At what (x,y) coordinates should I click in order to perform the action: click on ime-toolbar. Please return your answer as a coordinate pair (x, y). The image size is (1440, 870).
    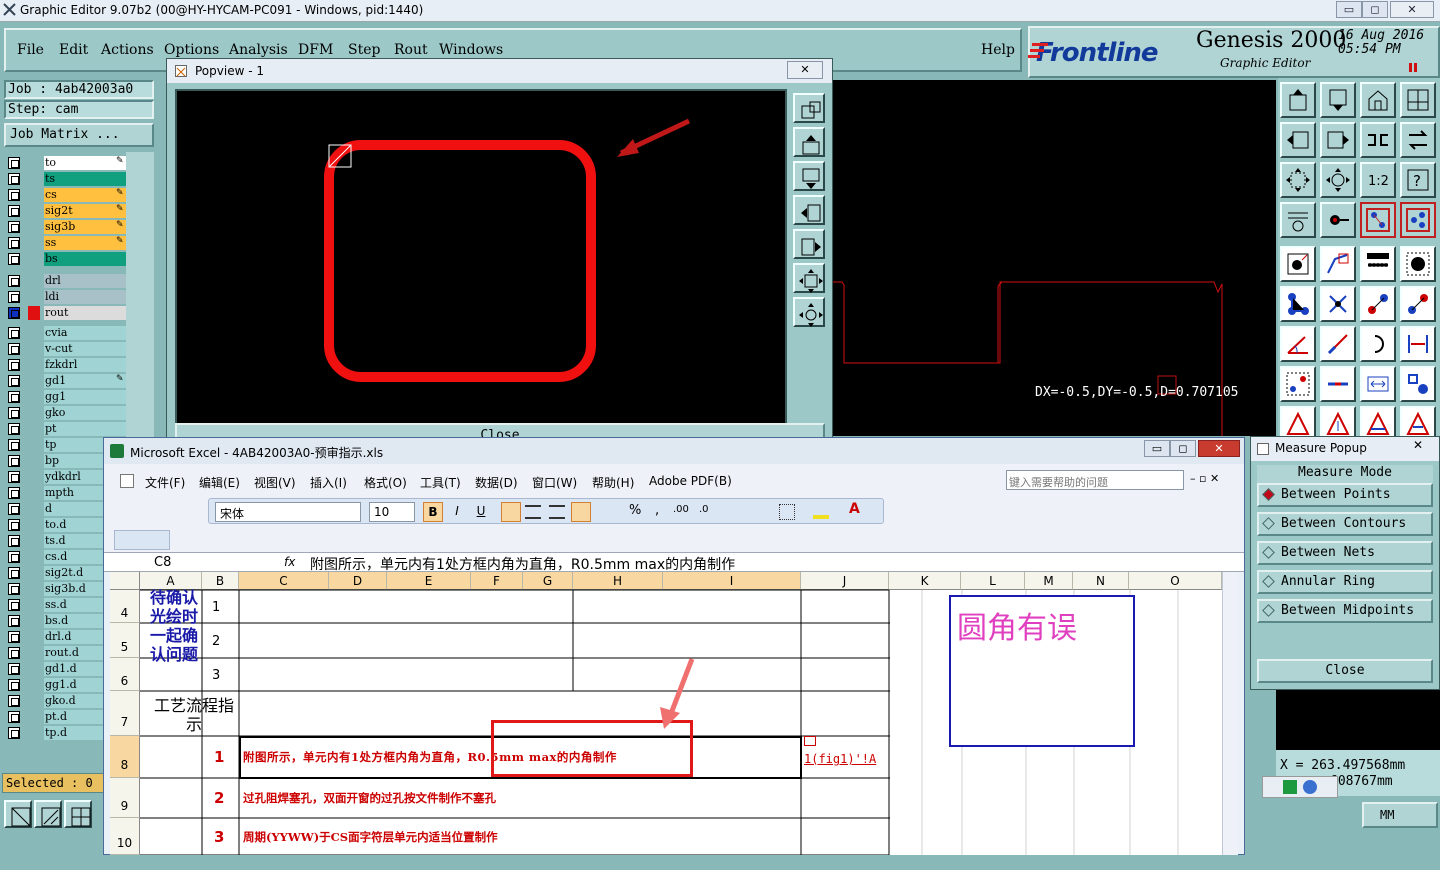
    Looking at the image, I should click on (1300, 787).